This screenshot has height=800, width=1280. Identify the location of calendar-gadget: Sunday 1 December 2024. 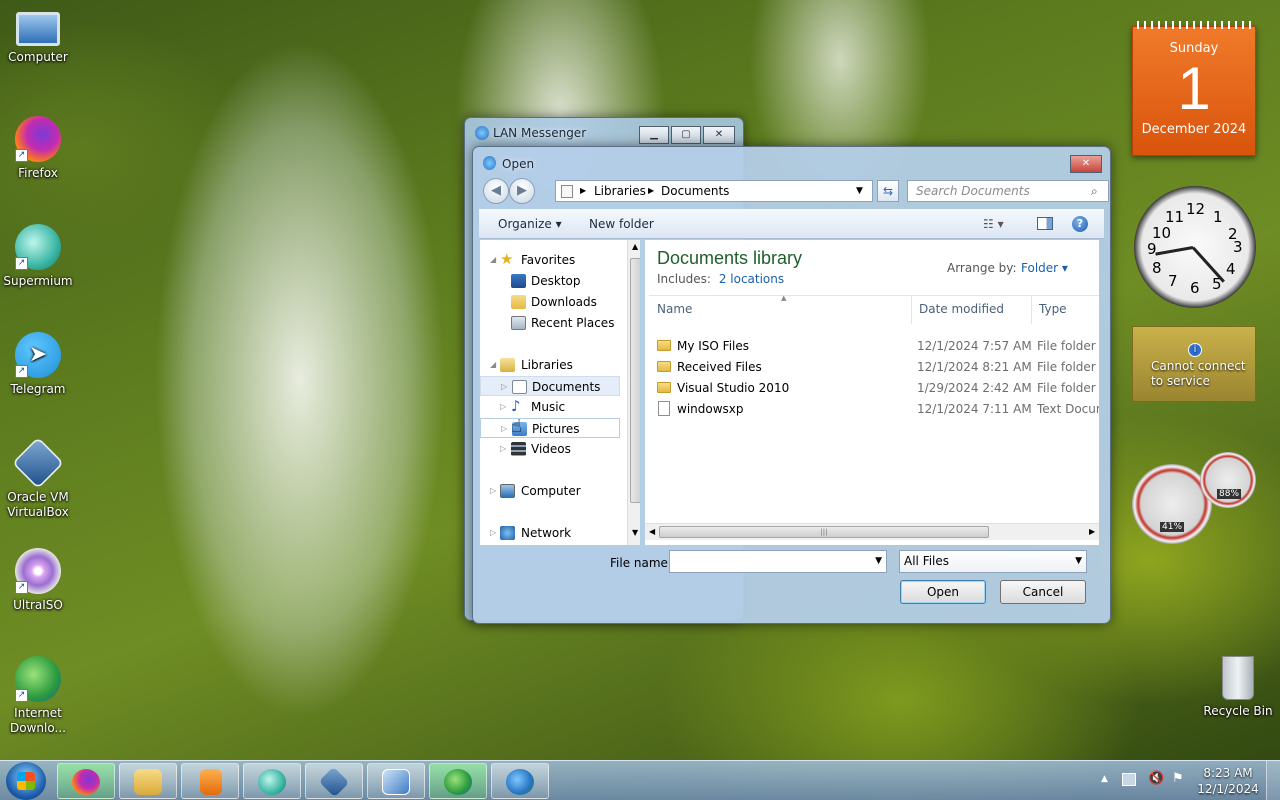
(1194, 88).